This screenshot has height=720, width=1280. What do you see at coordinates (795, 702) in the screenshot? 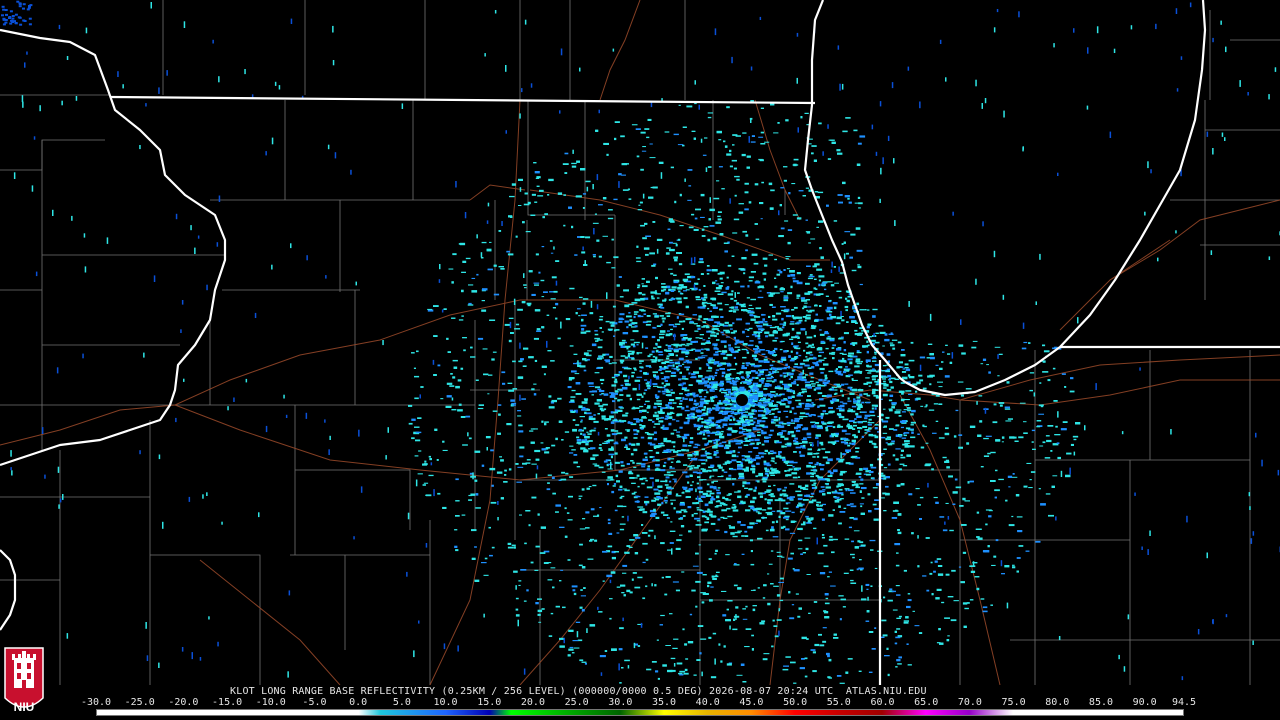
I see `colorbar-tick-label: 50.0` at bounding box center [795, 702].